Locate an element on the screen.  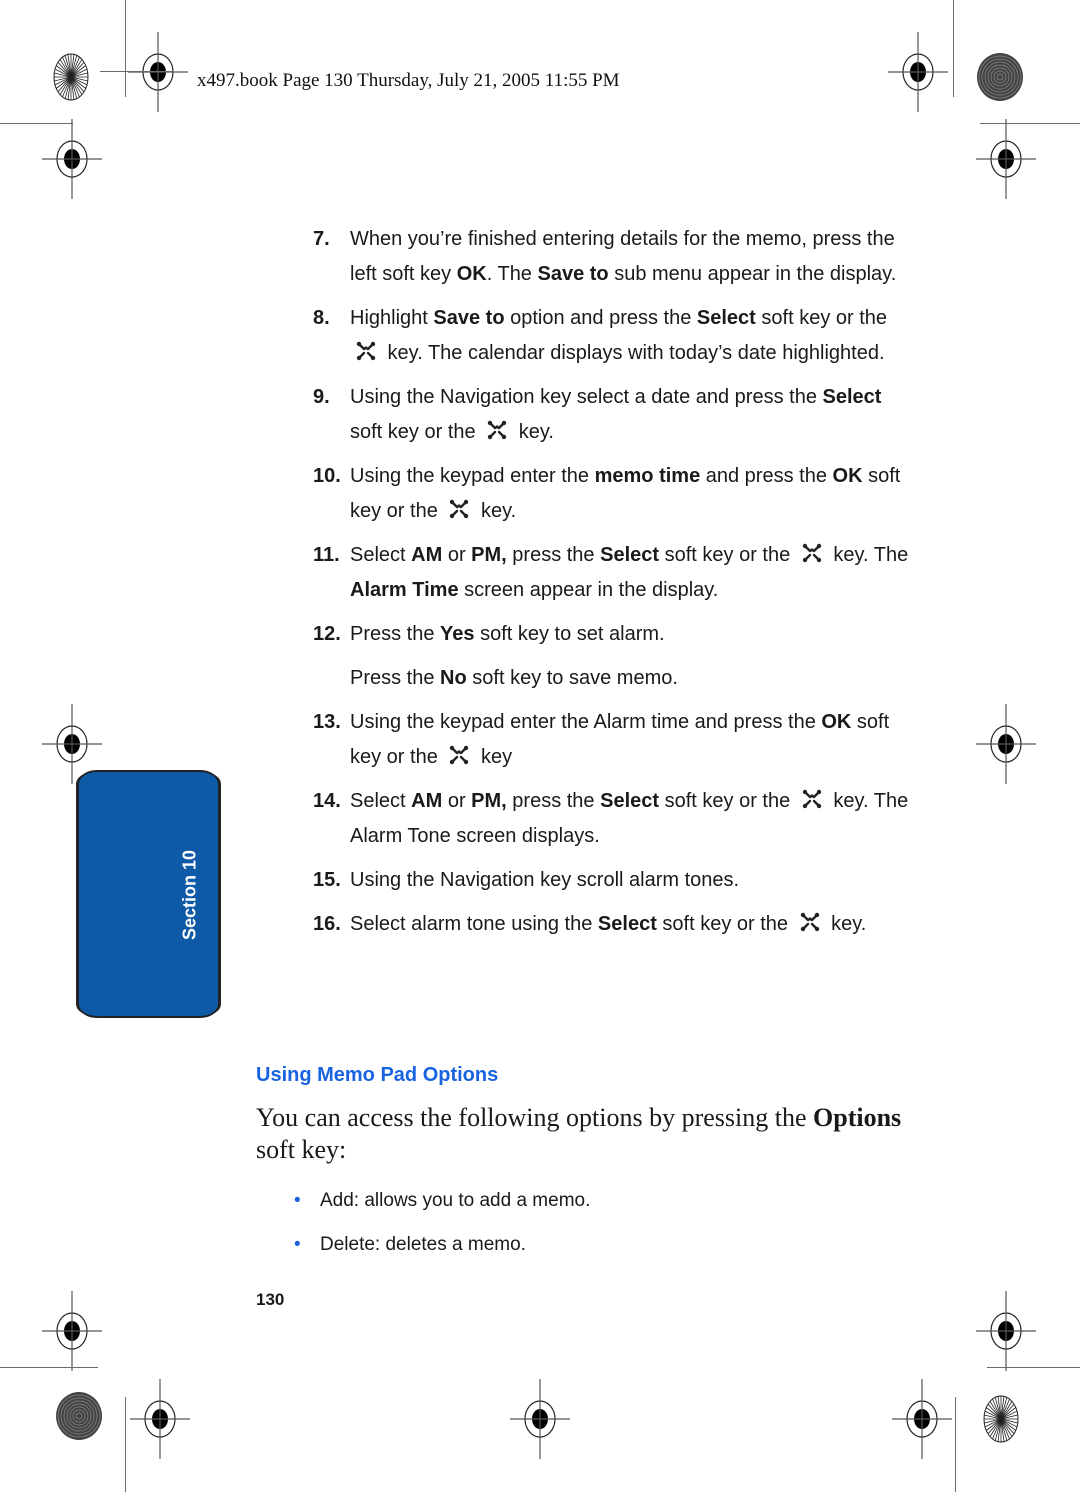
step-text: key. The is located at coordinates (868, 555).